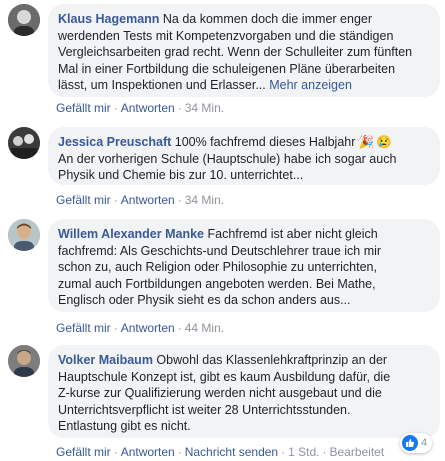  Describe the element at coordinates (384, 142) in the screenshot. I see `crying-face-icon: 😢` at that location.